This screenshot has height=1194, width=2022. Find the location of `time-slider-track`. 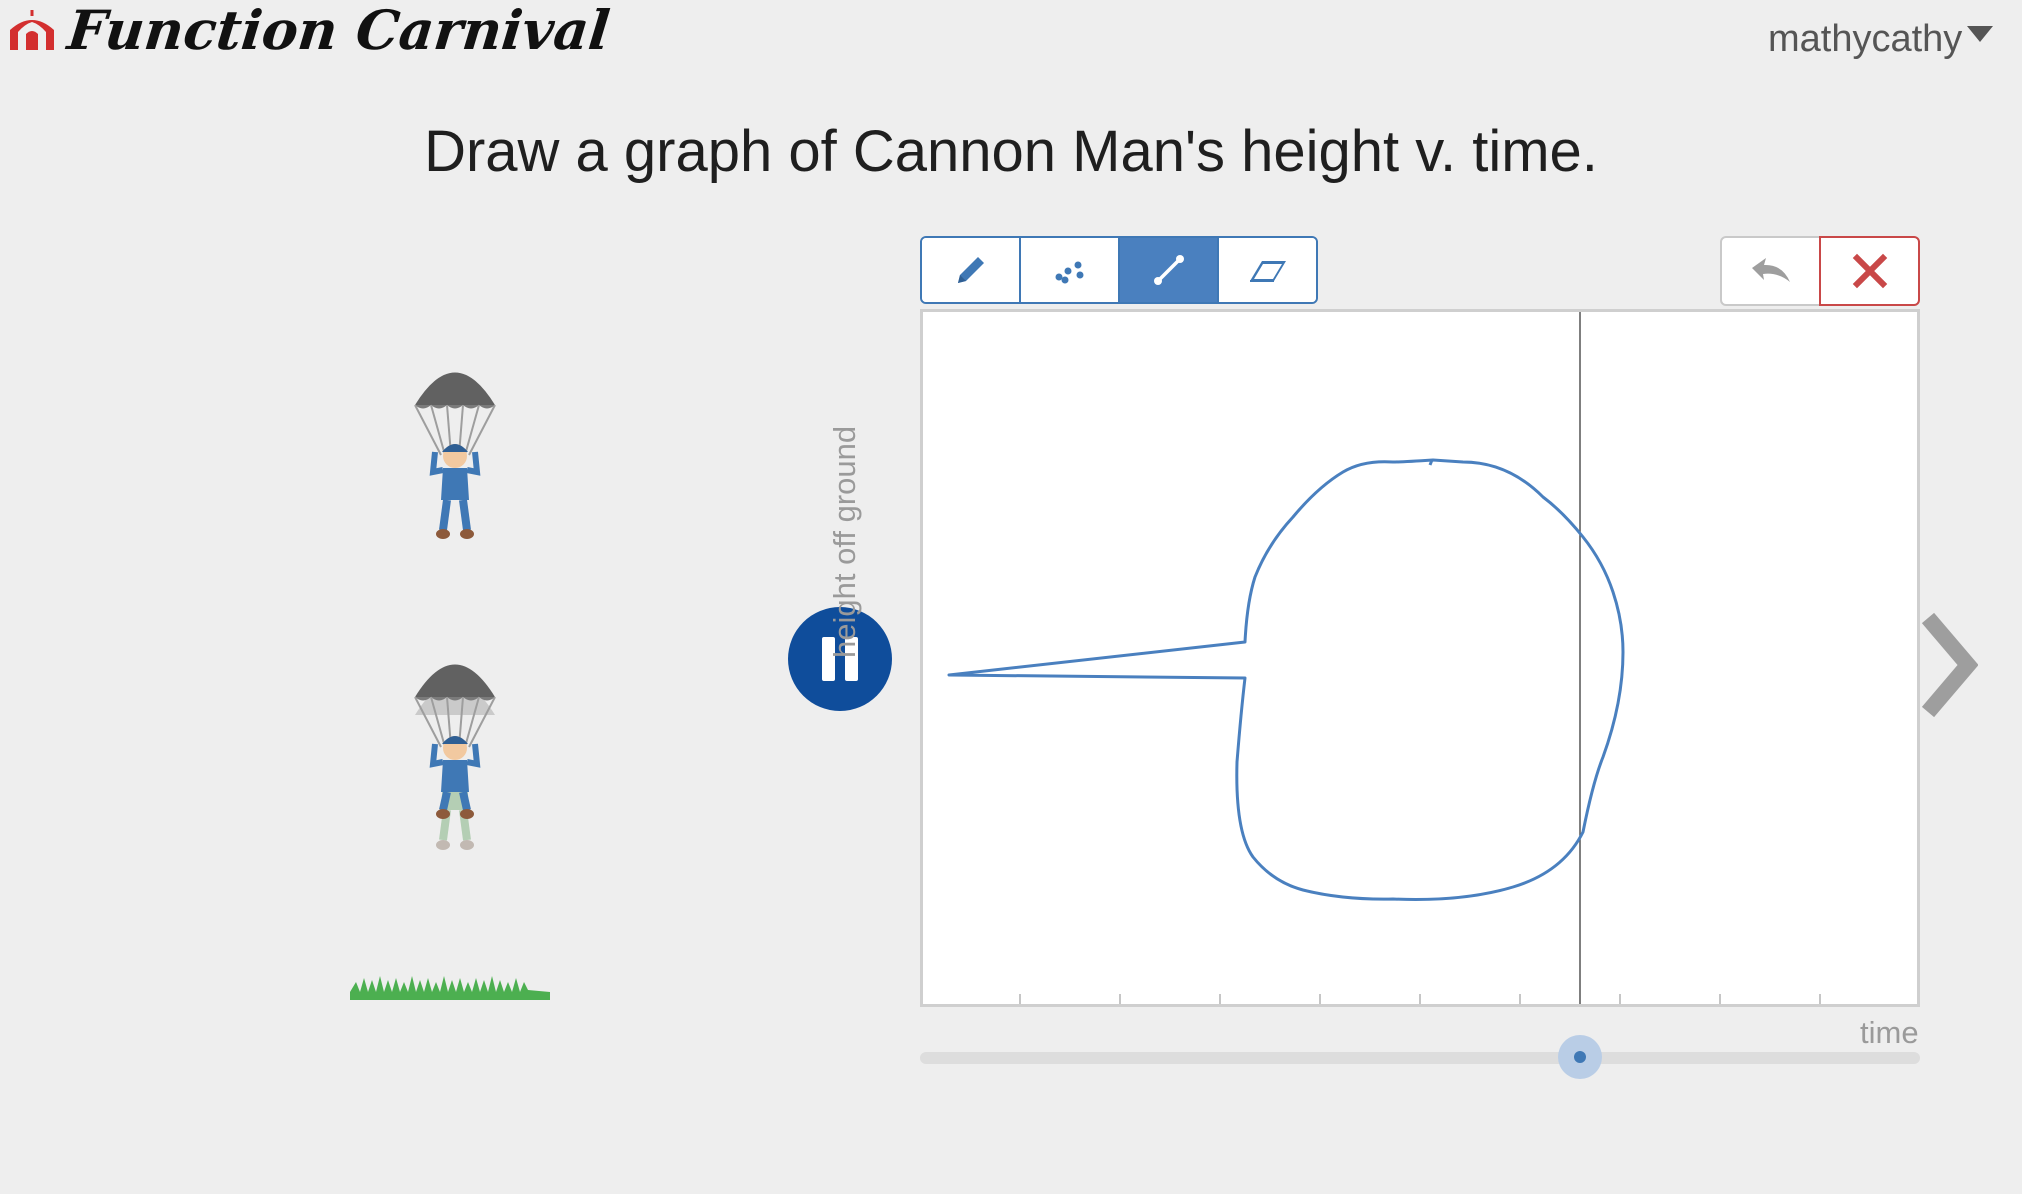

time-slider-track is located at coordinates (1420, 1058).